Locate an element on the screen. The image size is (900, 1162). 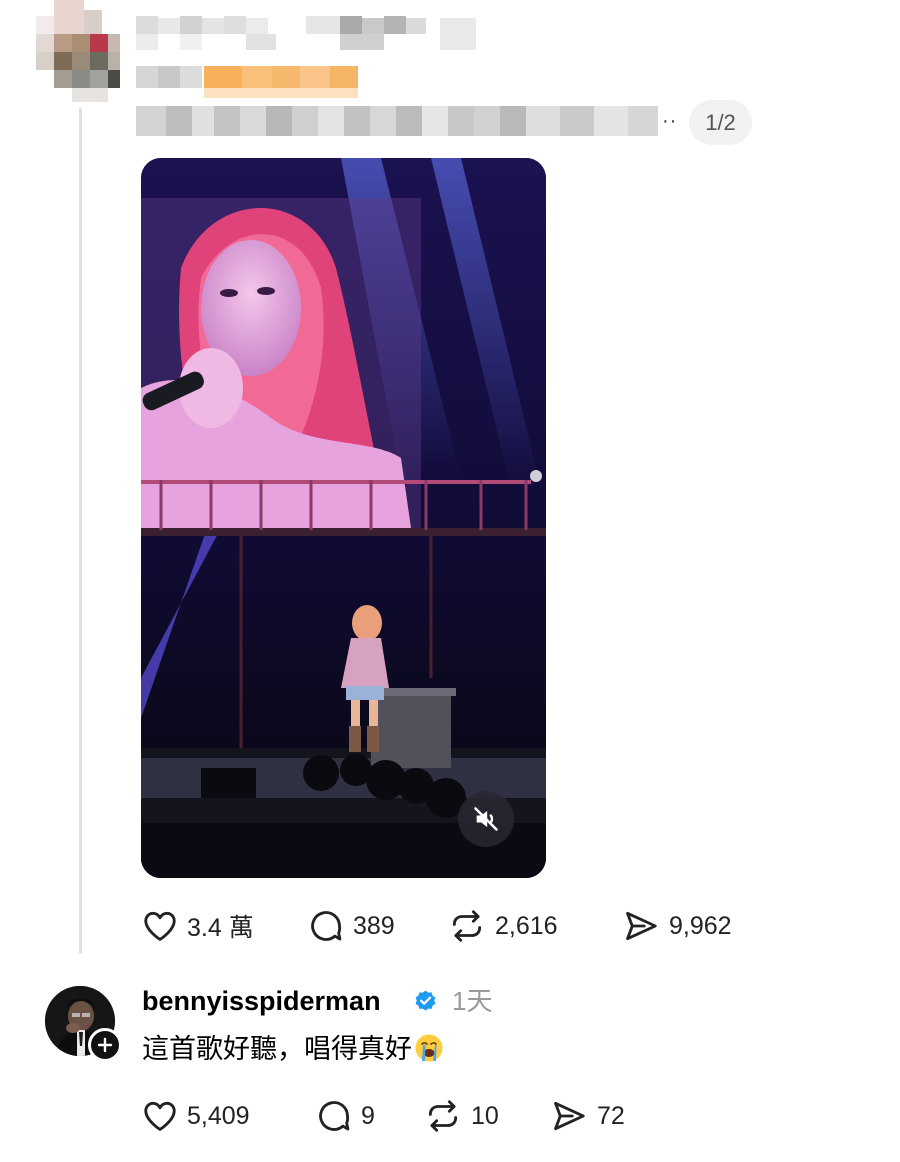
share-count: 9,962 is located at coordinates (700, 925).